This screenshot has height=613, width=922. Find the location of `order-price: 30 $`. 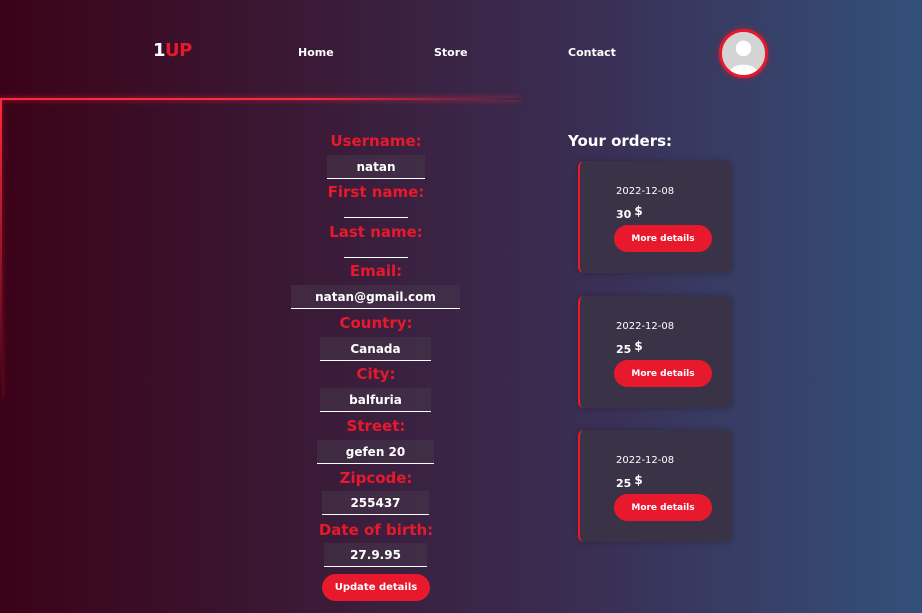

order-price: 30 $ is located at coordinates (629, 212).